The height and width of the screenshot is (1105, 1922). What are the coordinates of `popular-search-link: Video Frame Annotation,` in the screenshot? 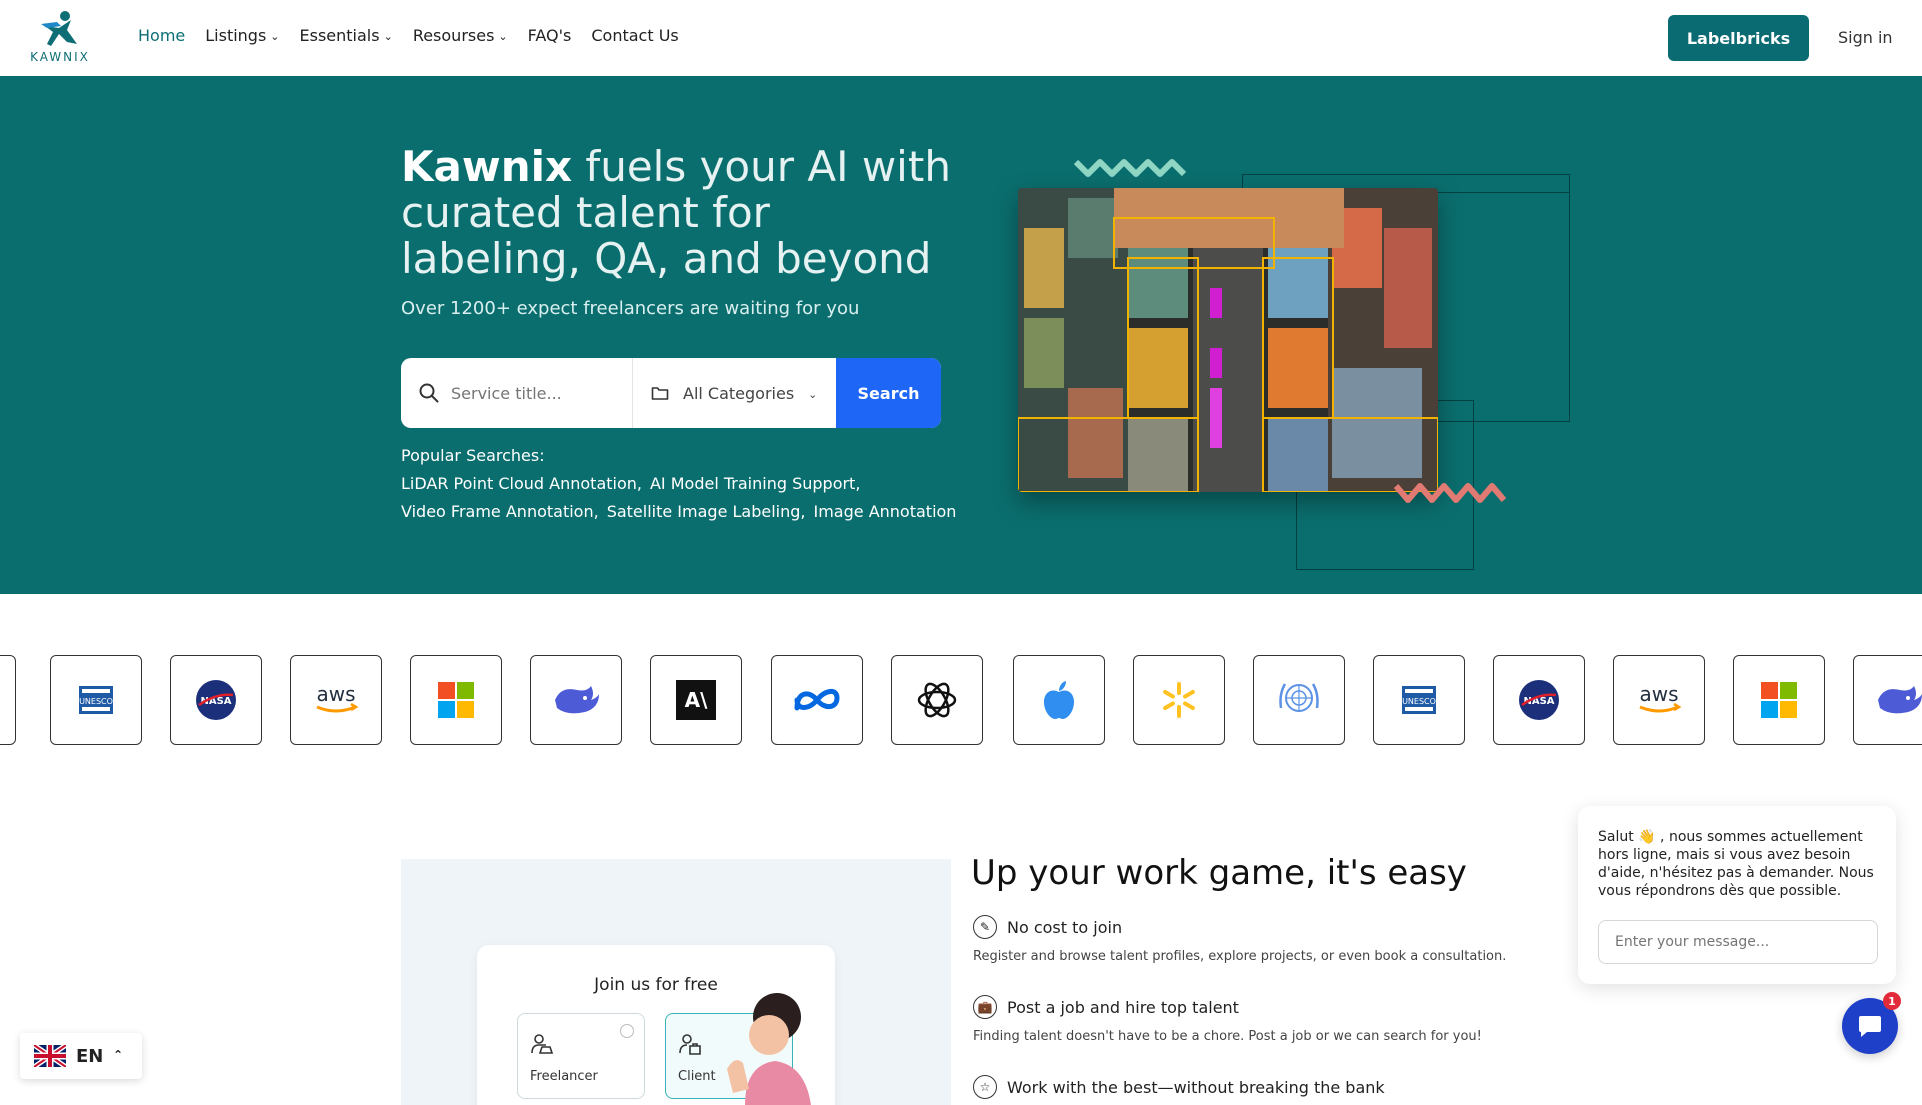 It's located at (500, 512).